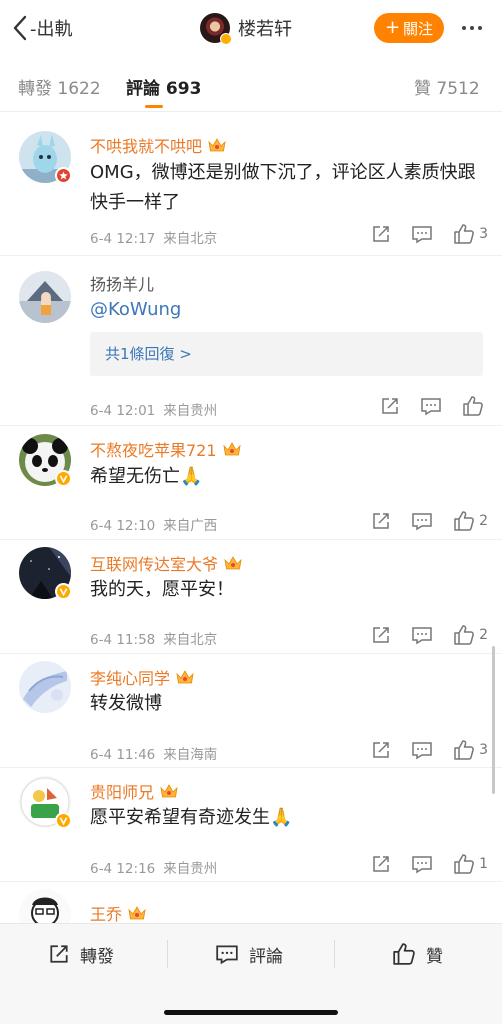  I want to click on home-indicator, so click(251, 1012).